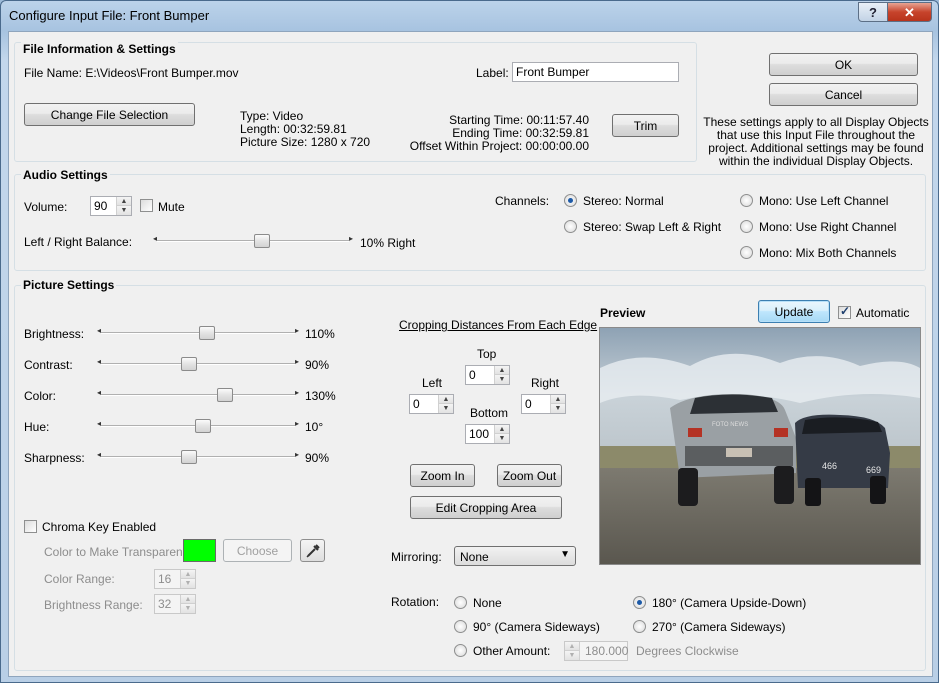 This screenshot has height=683, width=939. I want to click on title-bar: Configure Input File: Front Bumper ? ✕, so click(469, 16).